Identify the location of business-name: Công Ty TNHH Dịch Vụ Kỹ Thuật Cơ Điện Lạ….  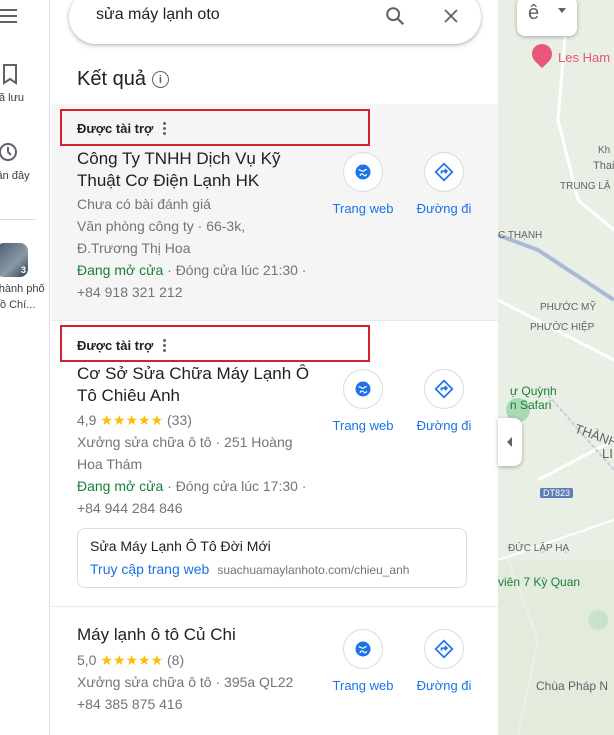
(202, 170).